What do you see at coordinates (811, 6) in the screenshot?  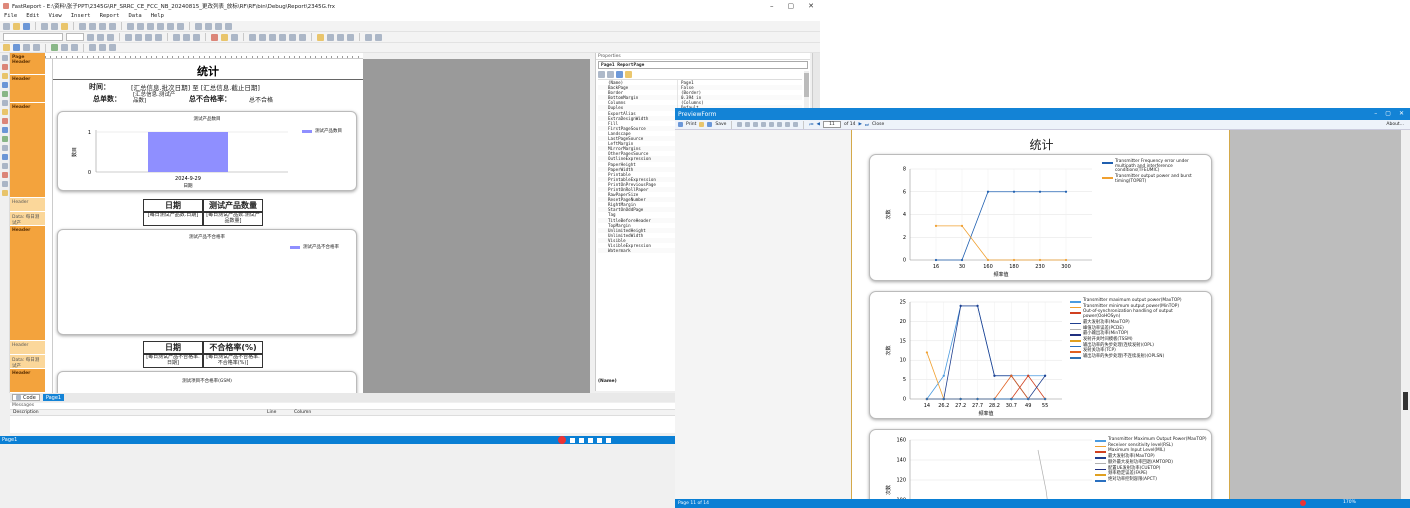 I see `close-button: ✕` at bounding box center [811, 6].